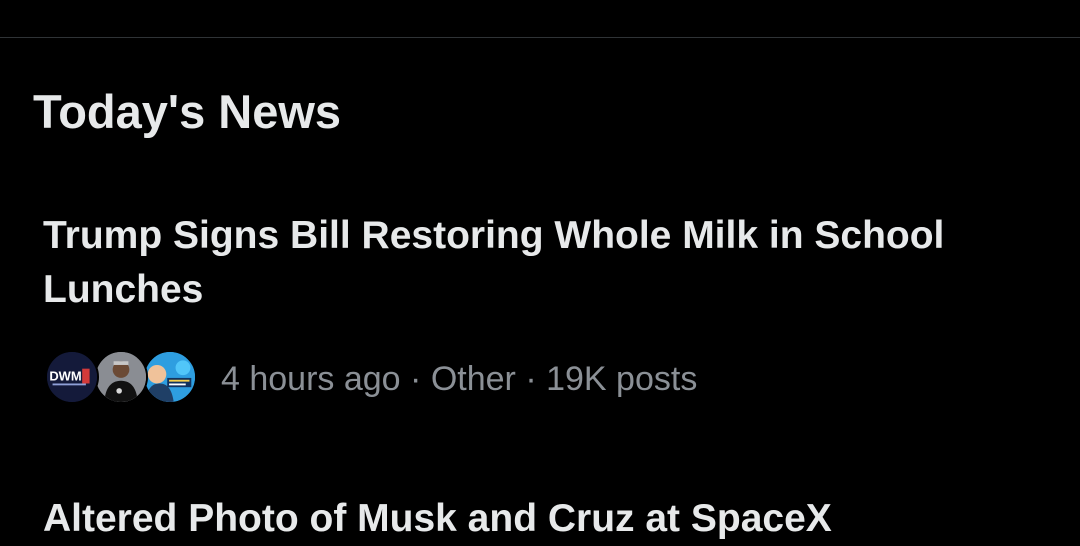 The image size is (1080, 546). I want to click on news-headline: Altered Photo of Musk and Cruz at SpaceX, so click(543, 519).